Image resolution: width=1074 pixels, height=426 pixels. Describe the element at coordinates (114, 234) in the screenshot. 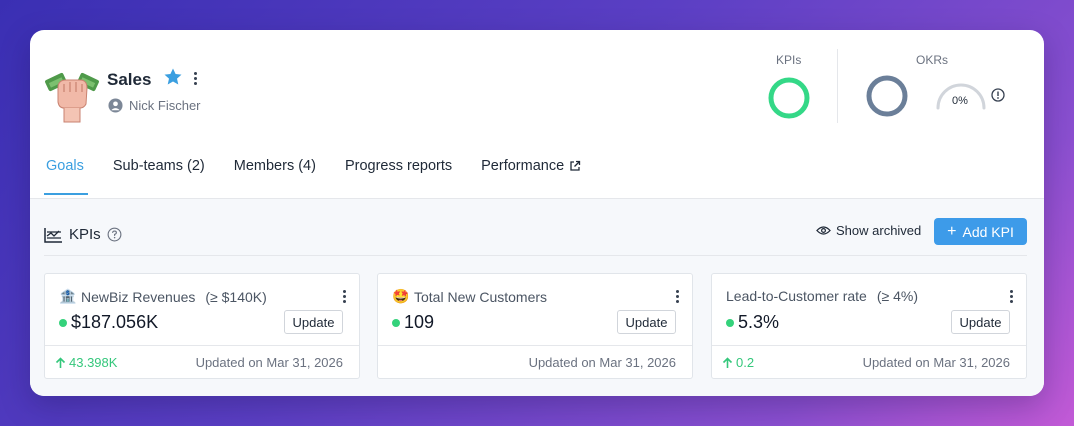

I see `help-icon` at that location.